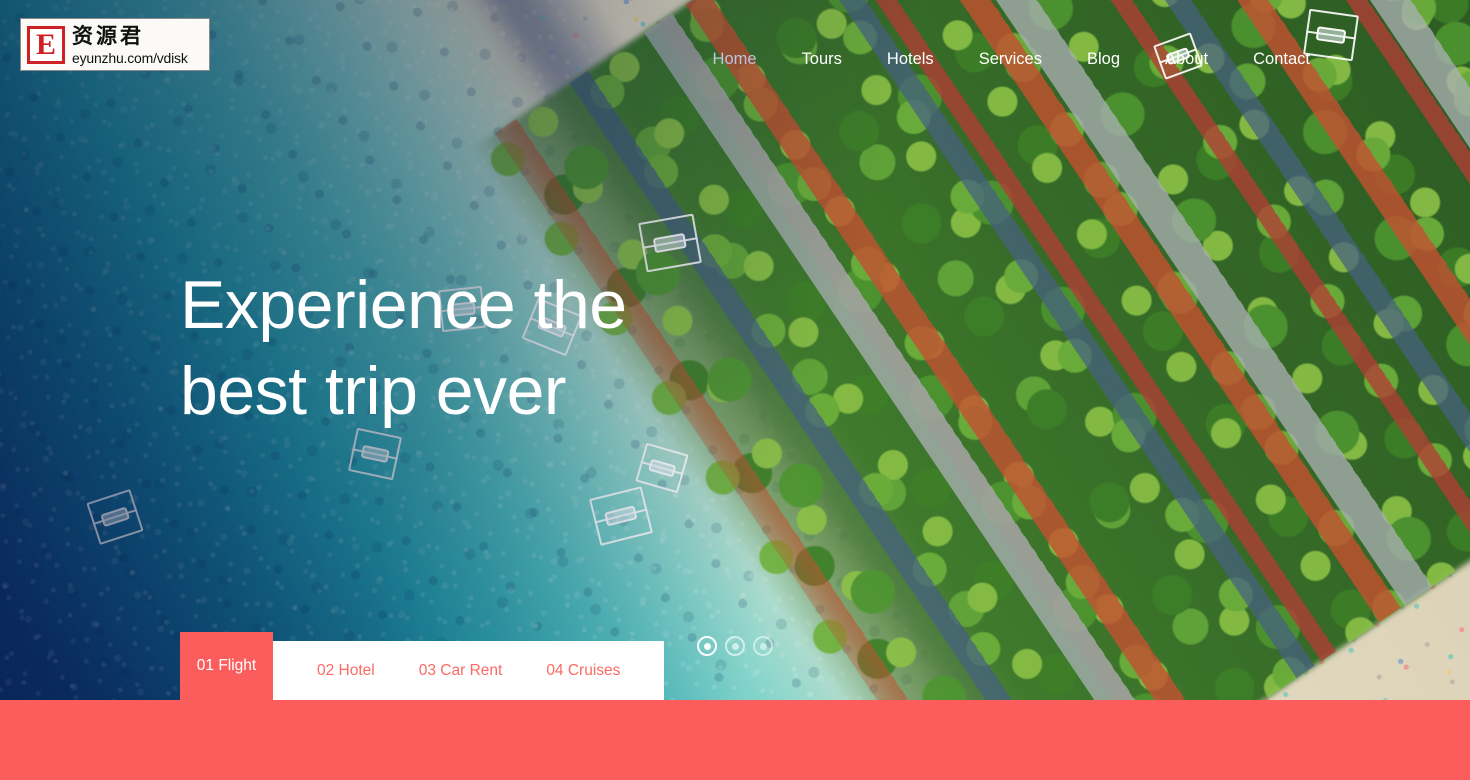 Image resolution: width=1470 pixels, height=780 pixels. What do you see at coordinates (1186, 59) in the screenshot?
I see `nav-item-about: About` at bounding box center [1186, 59].